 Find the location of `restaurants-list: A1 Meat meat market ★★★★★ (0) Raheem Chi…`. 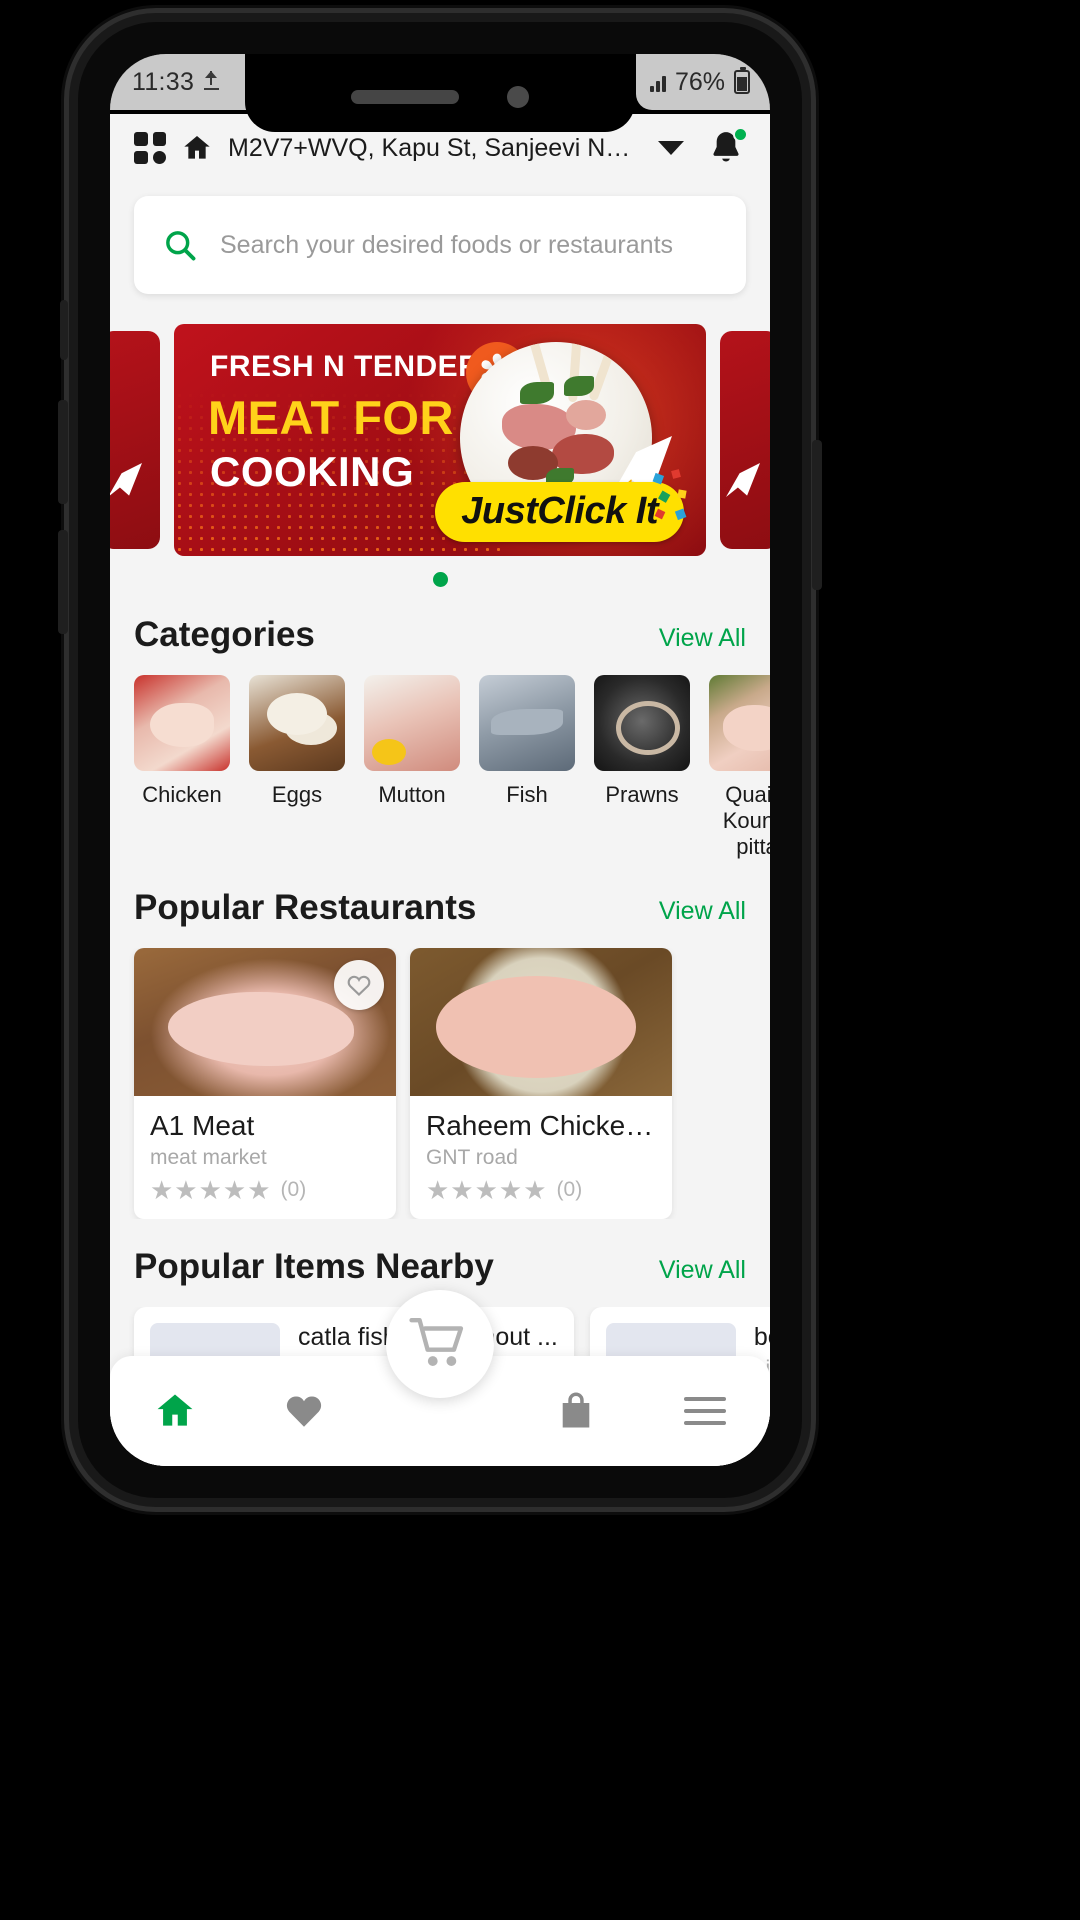

restaurants-list: A1 Meat meat market ★★★★★ (0) Raheem Chi… is located at coordinates (440, 1083).